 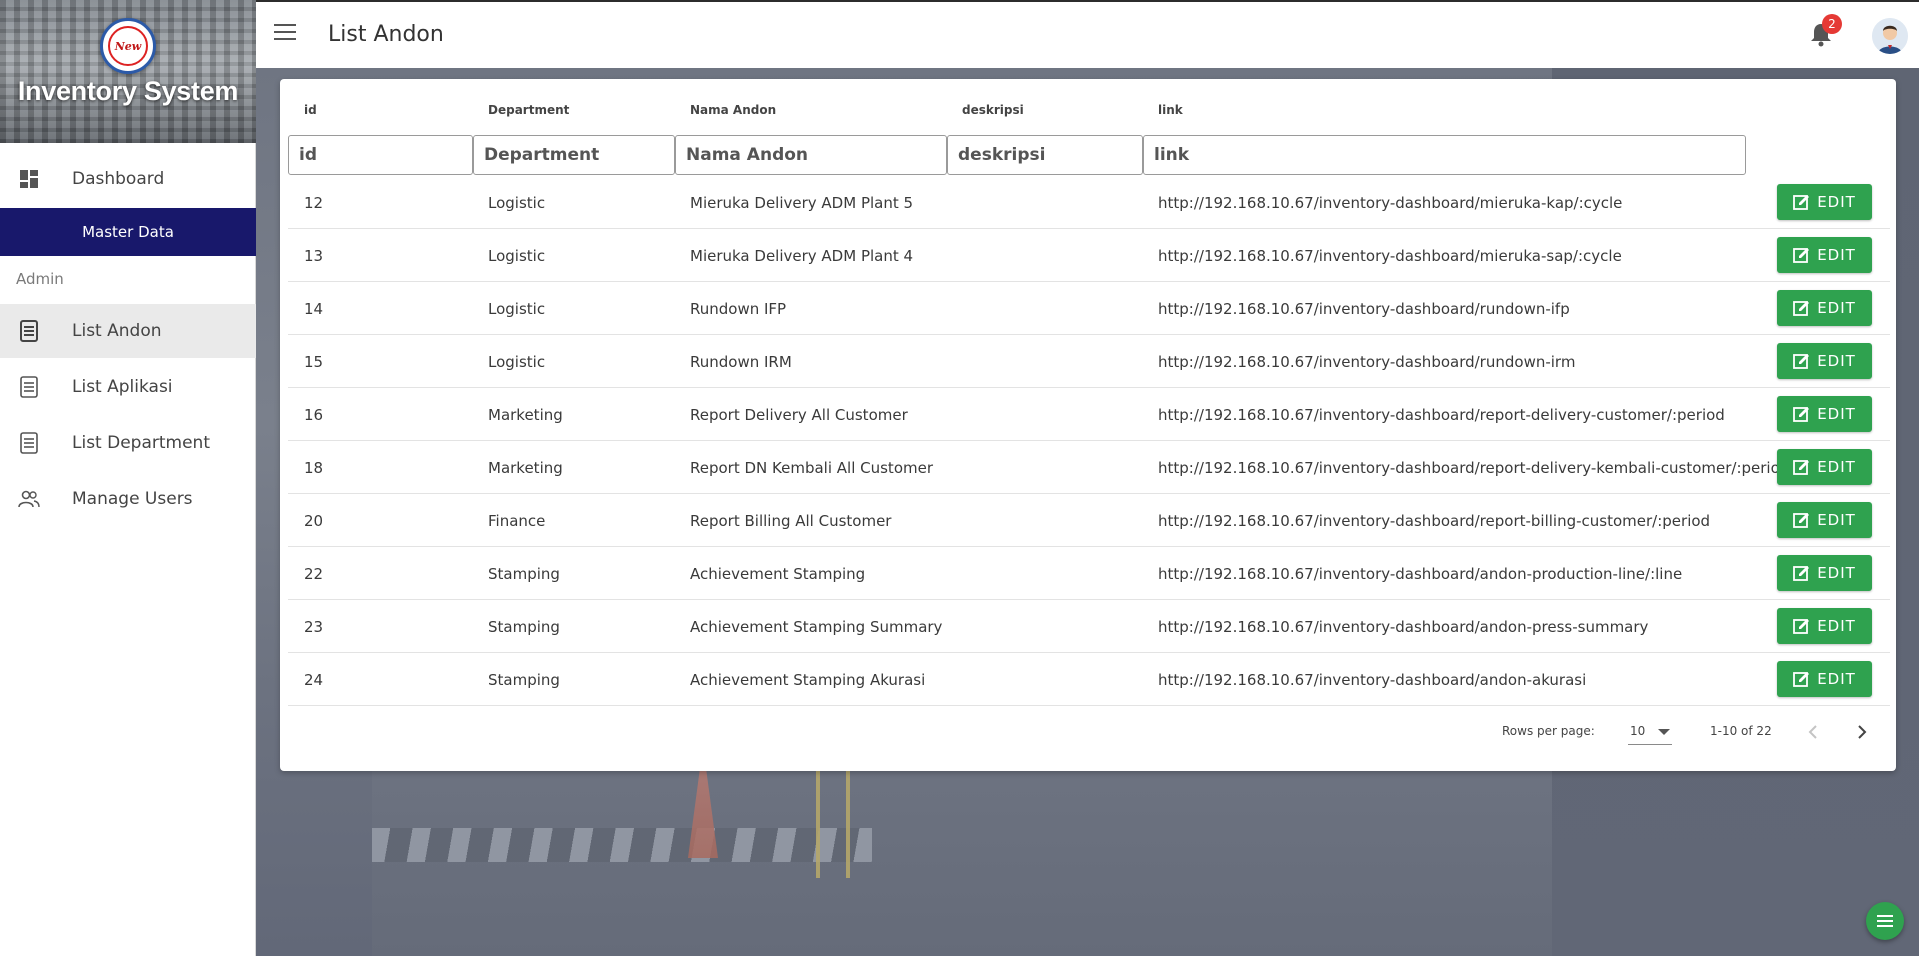 What do you see at coordinates (128, 71) in the screenshot?
I see `brand-header: New Inventory System` at bounding box center [128, 71].